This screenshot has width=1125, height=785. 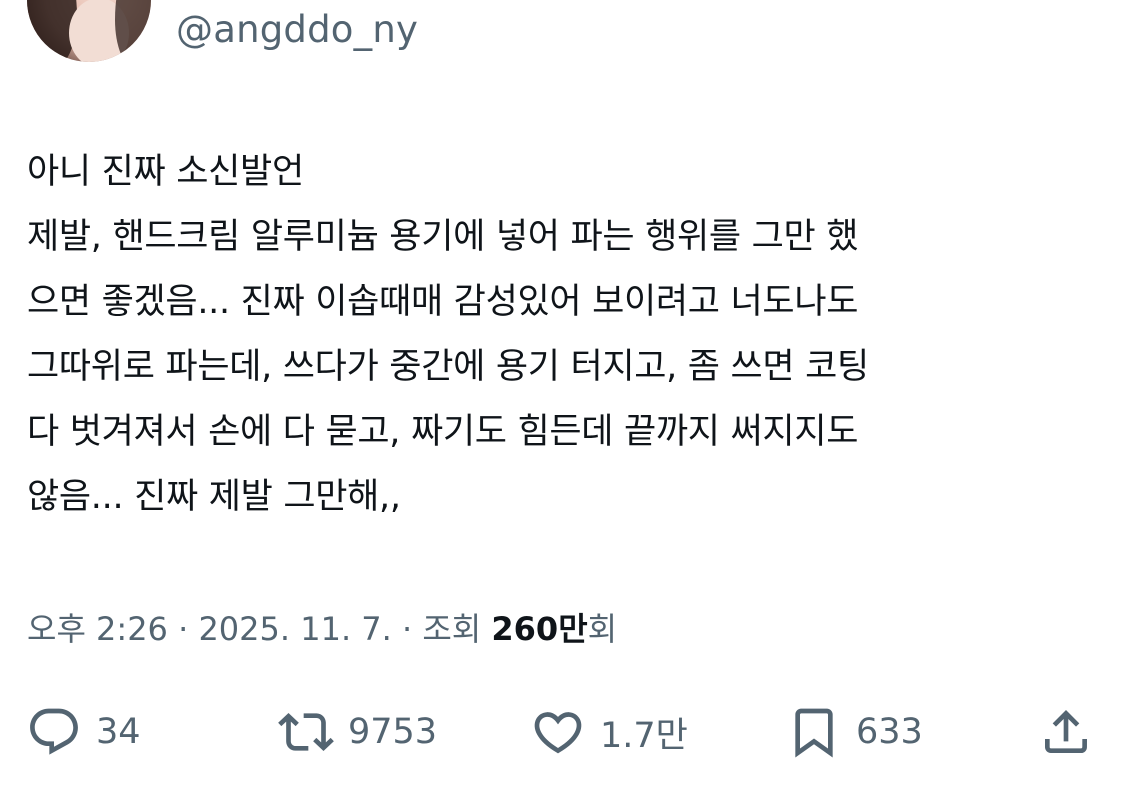 I want to click on tweet-line: 않음... 진짜 제발 그만해,,, so click(x=214, y=497).